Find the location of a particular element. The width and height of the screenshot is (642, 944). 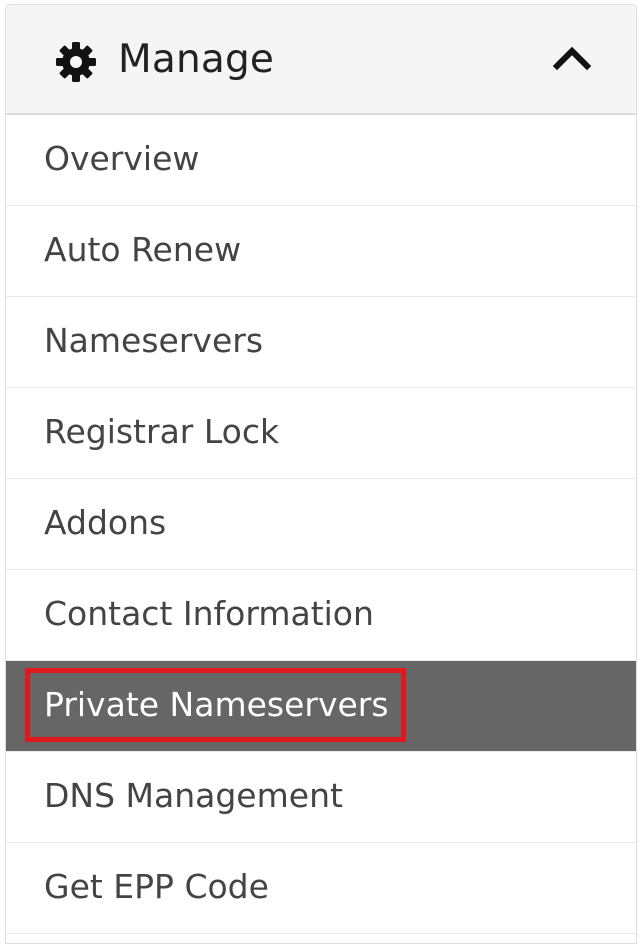

manage-panel-header: Manage is located at coordinates (321, 60).